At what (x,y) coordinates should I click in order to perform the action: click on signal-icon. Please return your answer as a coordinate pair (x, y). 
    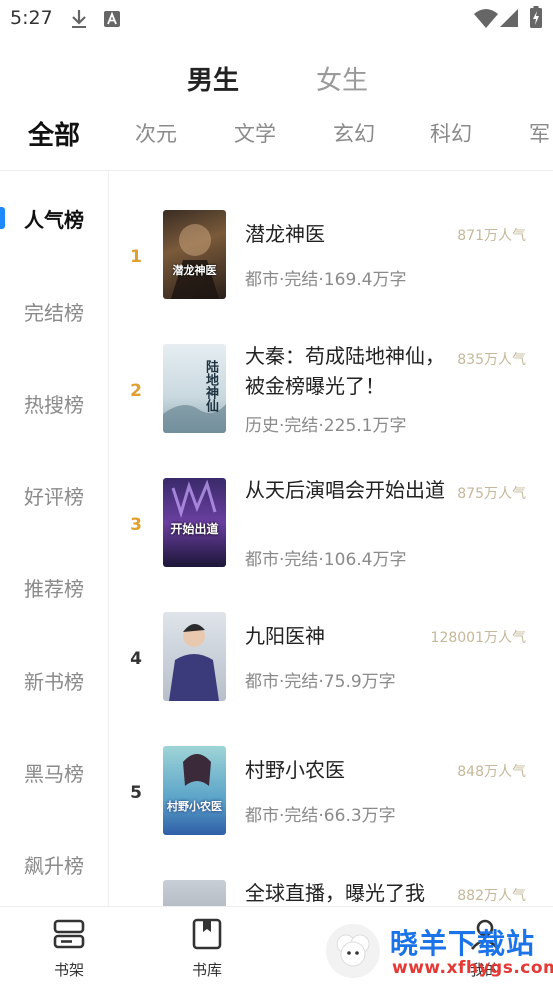
    Looking at the image, I should click on (509, 20).